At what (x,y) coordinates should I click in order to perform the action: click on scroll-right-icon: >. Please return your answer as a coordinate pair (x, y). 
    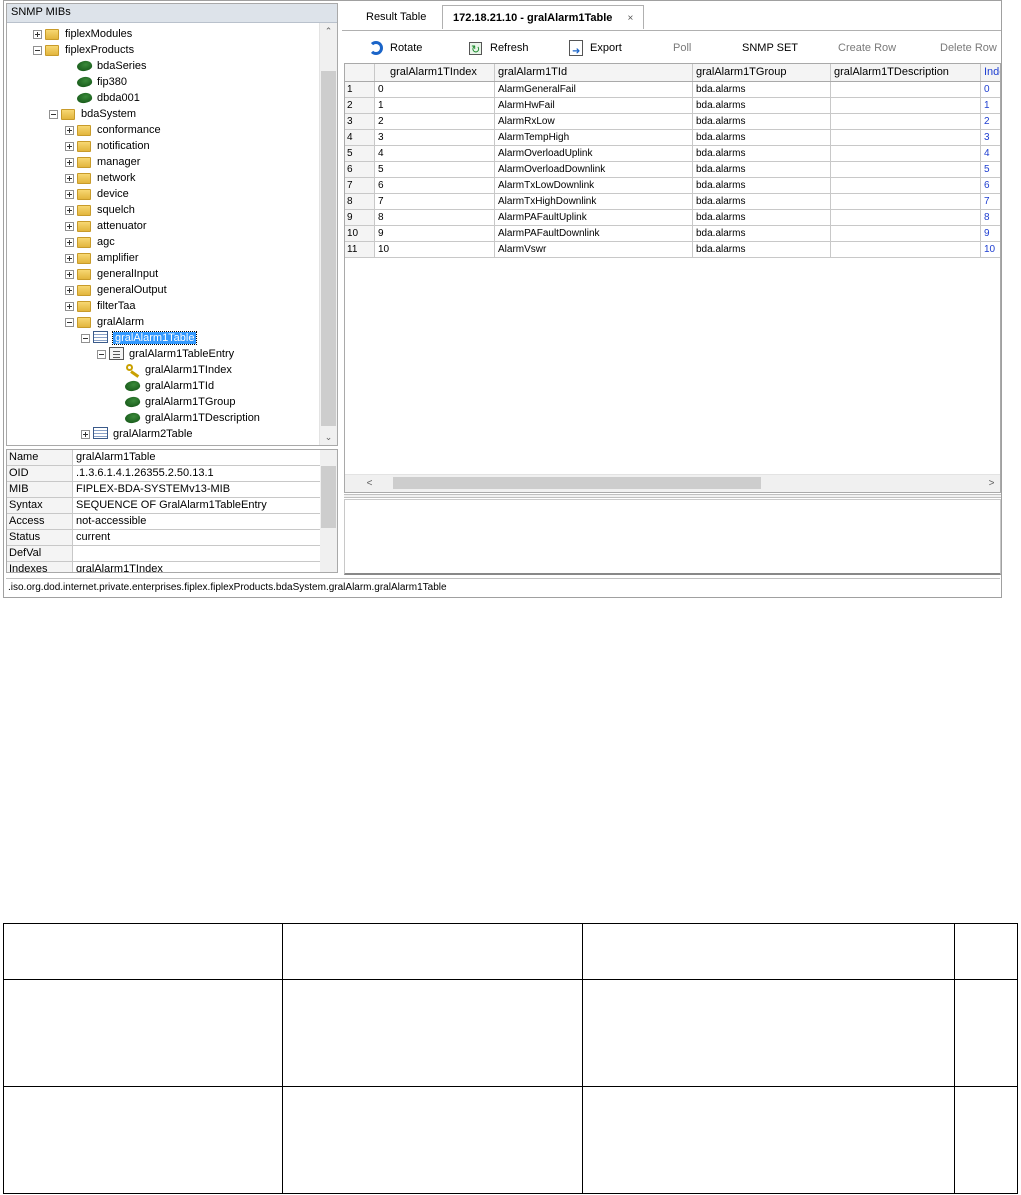
    Looking at the image, I should click on (991, 483).